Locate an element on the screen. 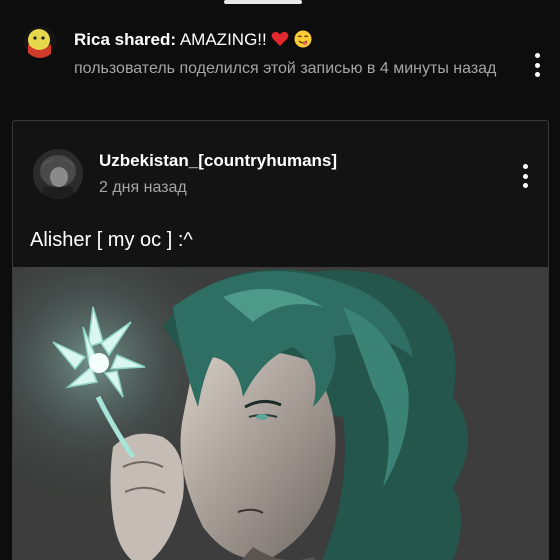  post-text: Alisher [ my oc ] :^ is located at coordinates (111, 240).